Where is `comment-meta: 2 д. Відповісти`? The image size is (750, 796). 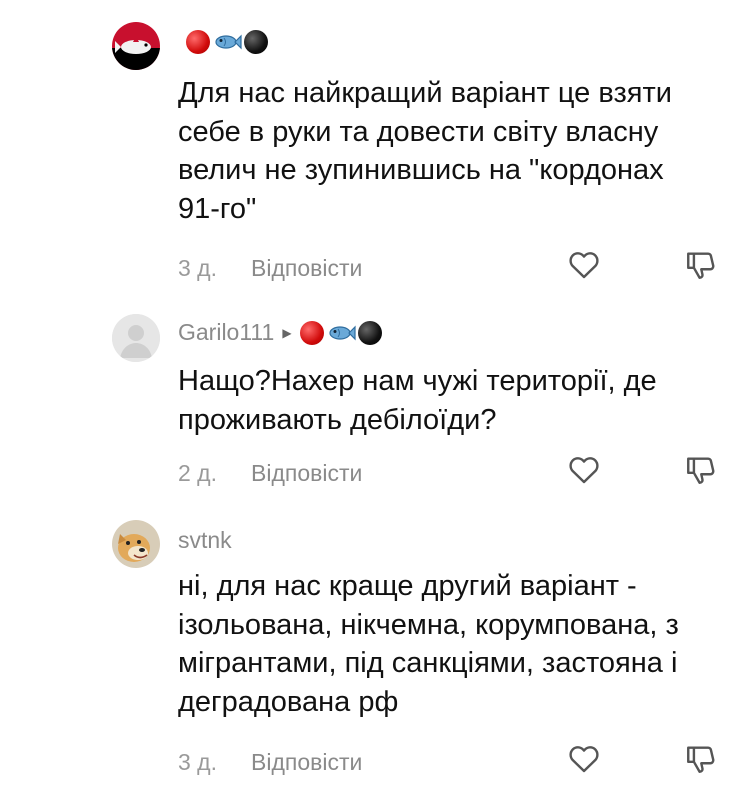 comment-meta: 2 д. Відповісти is located at coordinates (270, 473).